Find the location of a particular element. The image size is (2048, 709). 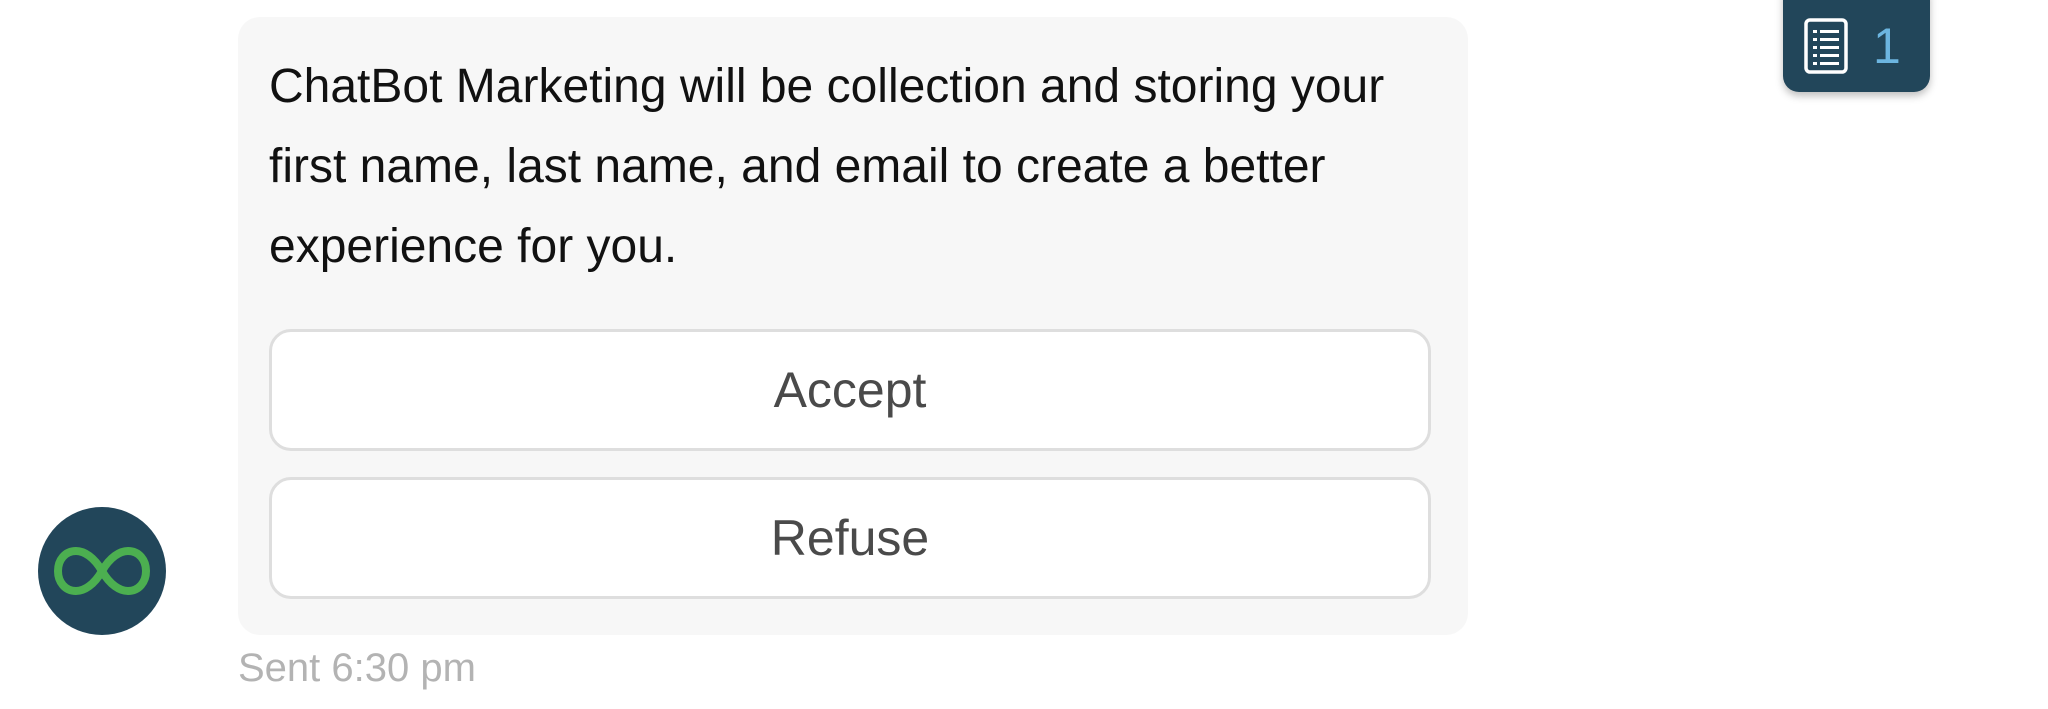

document-count: 1 is located at coordinates (1887, 46).